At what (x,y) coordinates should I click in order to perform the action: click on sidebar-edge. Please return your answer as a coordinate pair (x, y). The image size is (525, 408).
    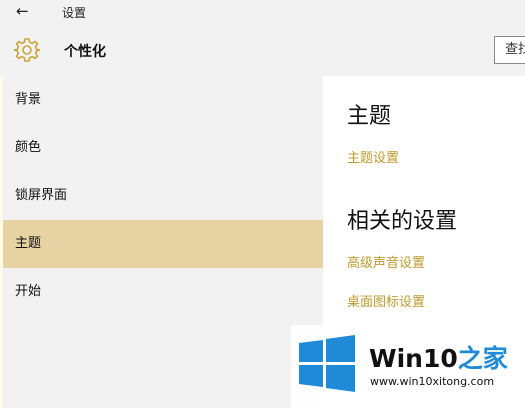
    Looking at the image, I should click on (1, 242).